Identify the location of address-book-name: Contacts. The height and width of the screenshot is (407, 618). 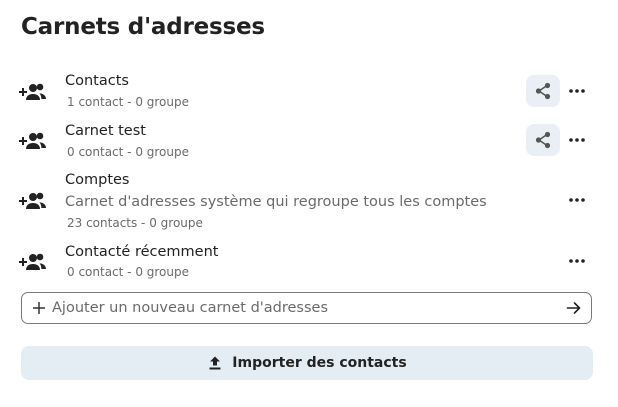
(97, 81).